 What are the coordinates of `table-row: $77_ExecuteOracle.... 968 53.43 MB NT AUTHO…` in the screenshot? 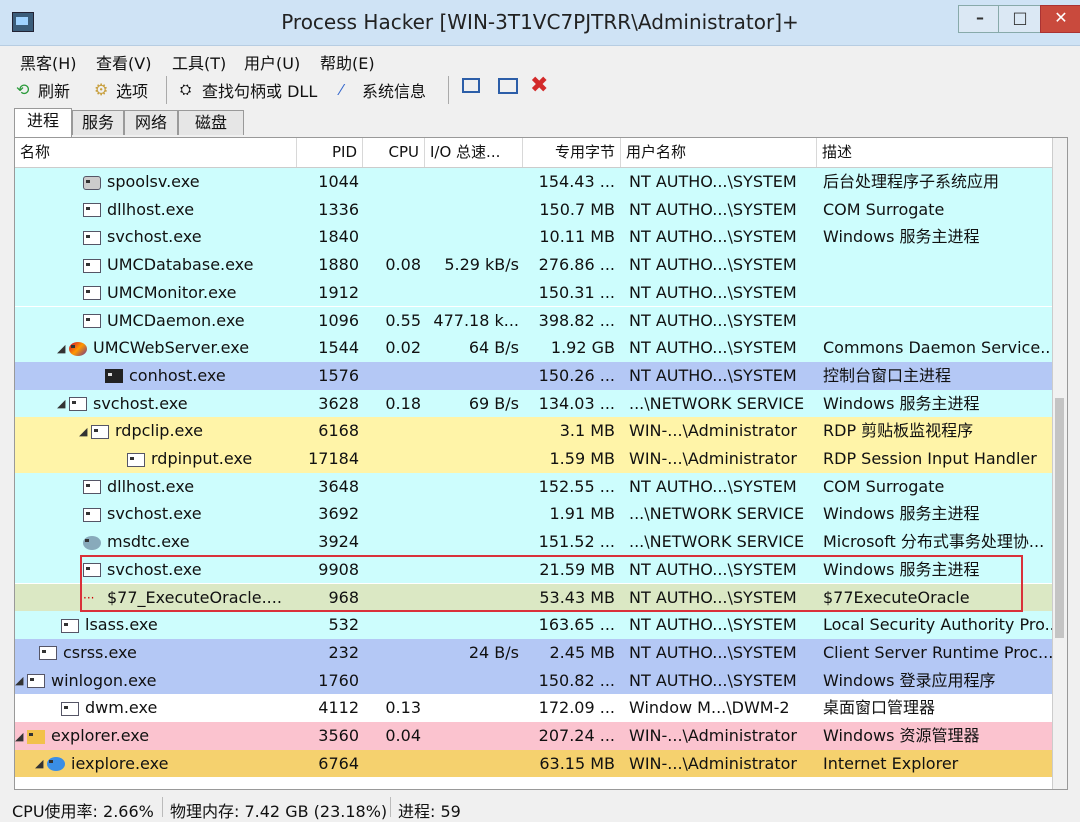 It's located at (541, 597).